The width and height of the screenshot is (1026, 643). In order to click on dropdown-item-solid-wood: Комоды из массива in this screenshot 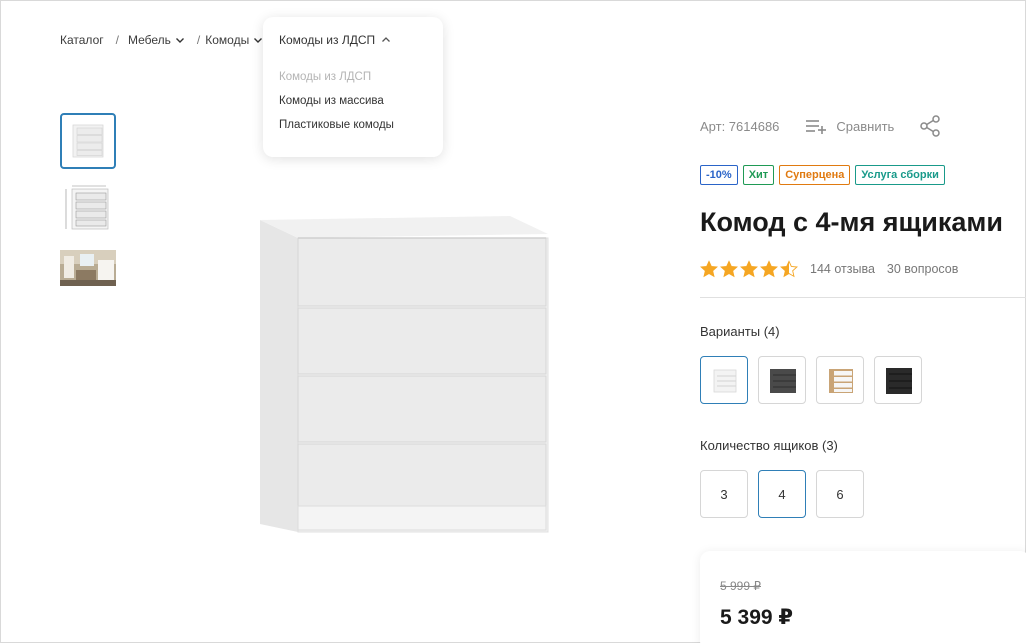, I will do `click(353, 105)`.